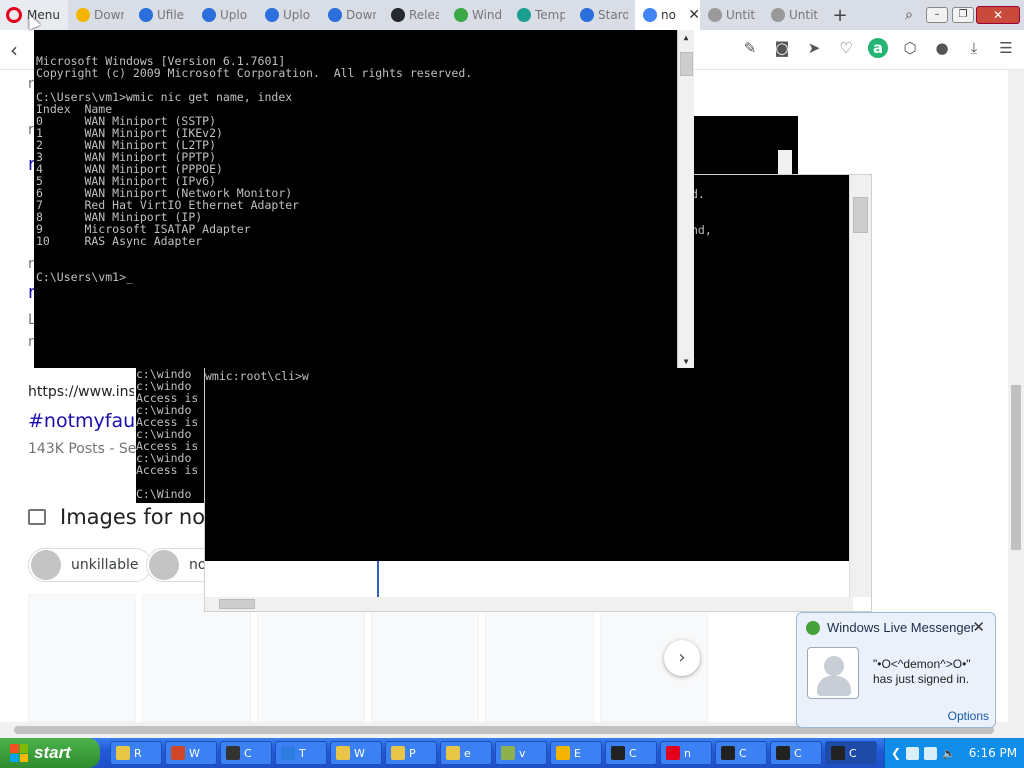 Image resolution: width=1024 pixels, height=768 pixels. Describe the element at coordinates (493, 753) in the screenshot. I see `taskbar-buttons: R W C T W Pe v E Cn C C C` at that location.